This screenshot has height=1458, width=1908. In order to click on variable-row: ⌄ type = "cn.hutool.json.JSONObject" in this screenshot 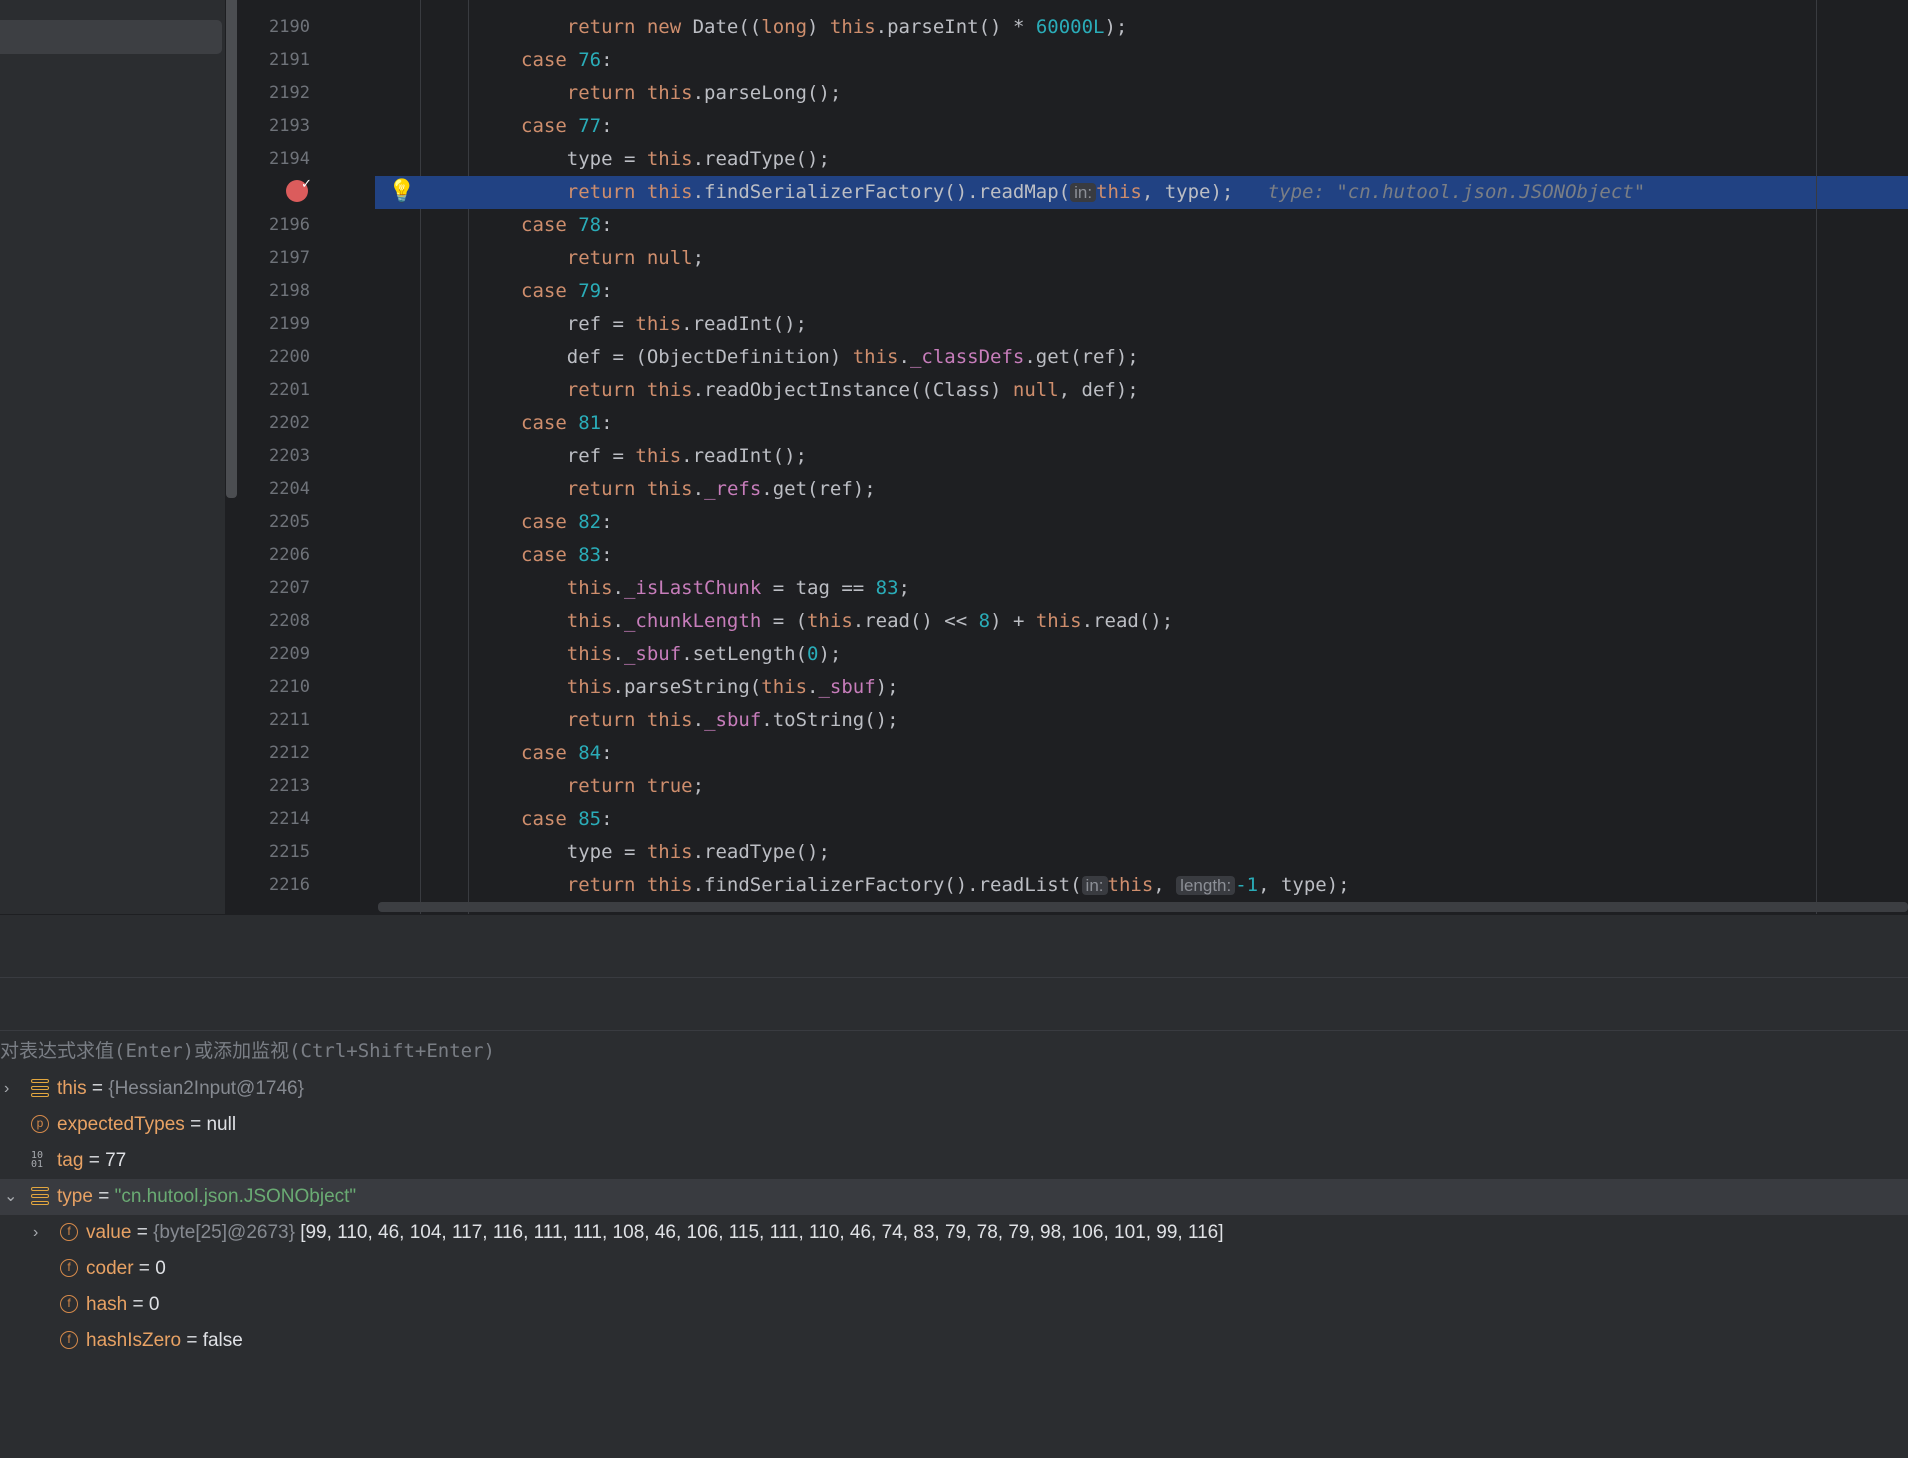, I will do `click(954, 1197)`.